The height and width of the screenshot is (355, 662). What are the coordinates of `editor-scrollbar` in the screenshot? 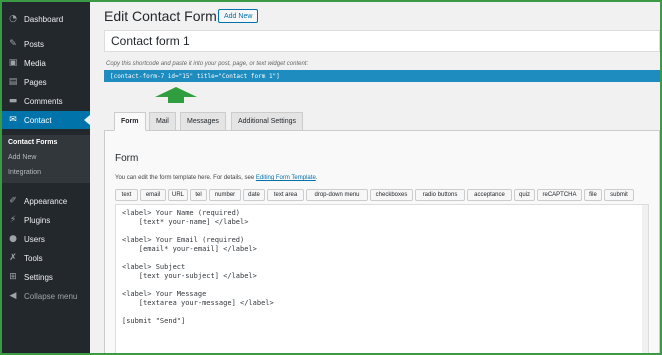 It's located at (645, 279).